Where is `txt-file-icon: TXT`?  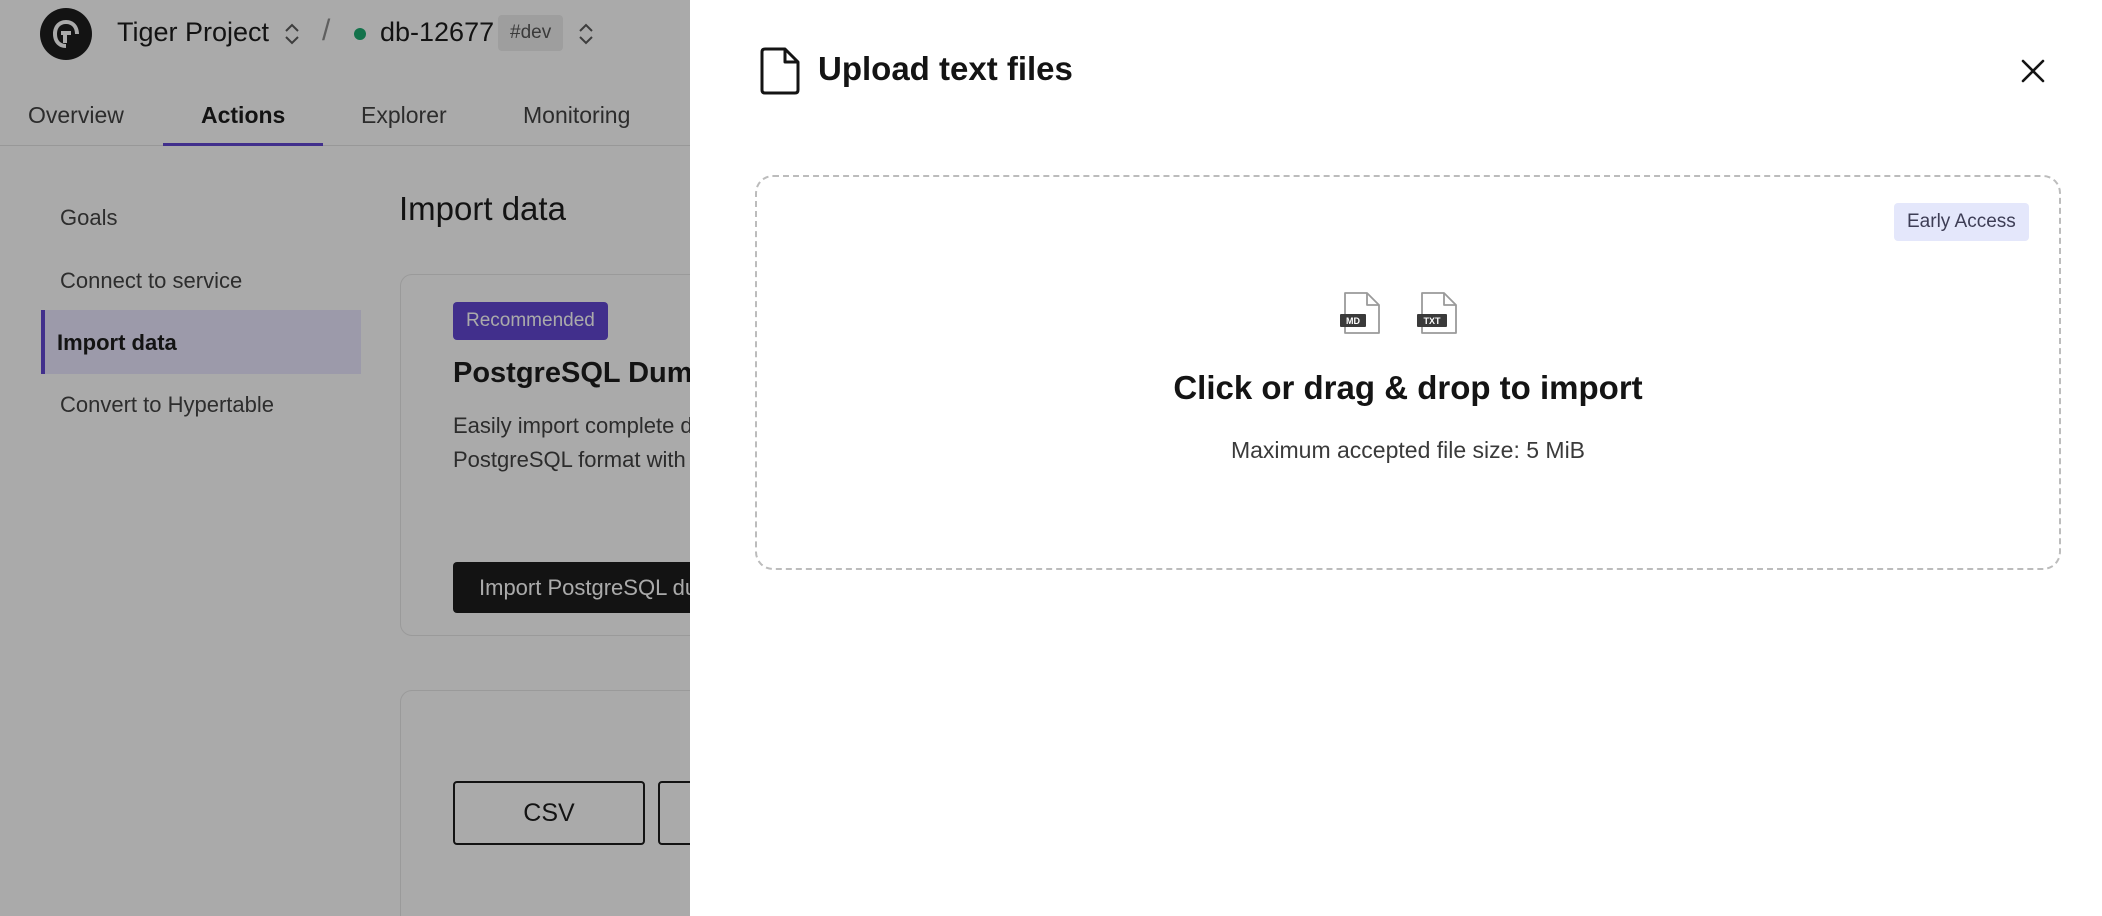
txt-file-icon: TXT is located at coordinates (1437, 313).